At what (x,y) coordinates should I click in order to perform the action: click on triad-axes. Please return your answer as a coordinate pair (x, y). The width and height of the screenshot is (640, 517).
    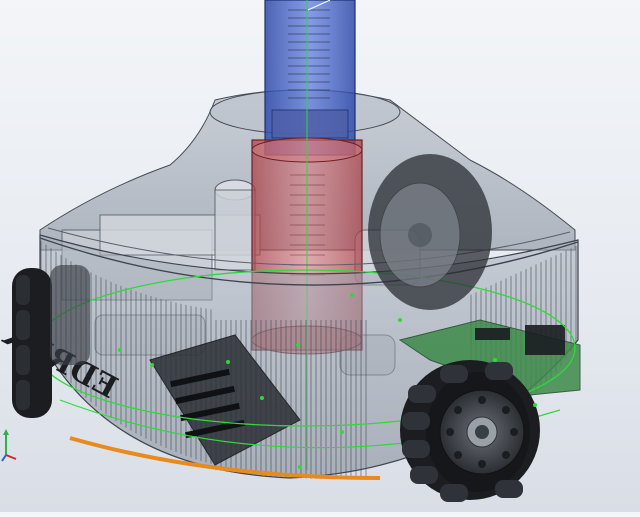
    Looking at the image, I should click on (9, 445).